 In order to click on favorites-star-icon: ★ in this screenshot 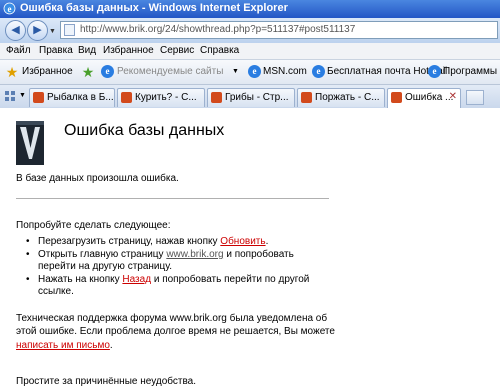, I will do `click(12, 72)`.